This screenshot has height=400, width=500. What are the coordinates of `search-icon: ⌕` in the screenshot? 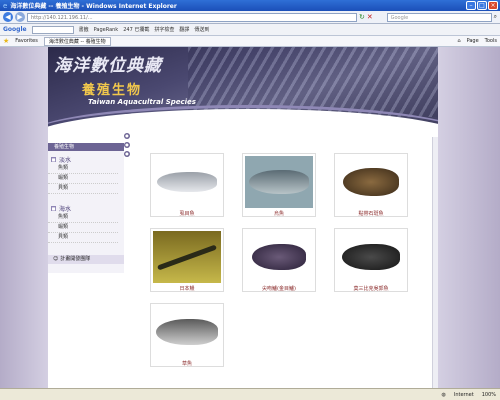 It's located at (495, 17).